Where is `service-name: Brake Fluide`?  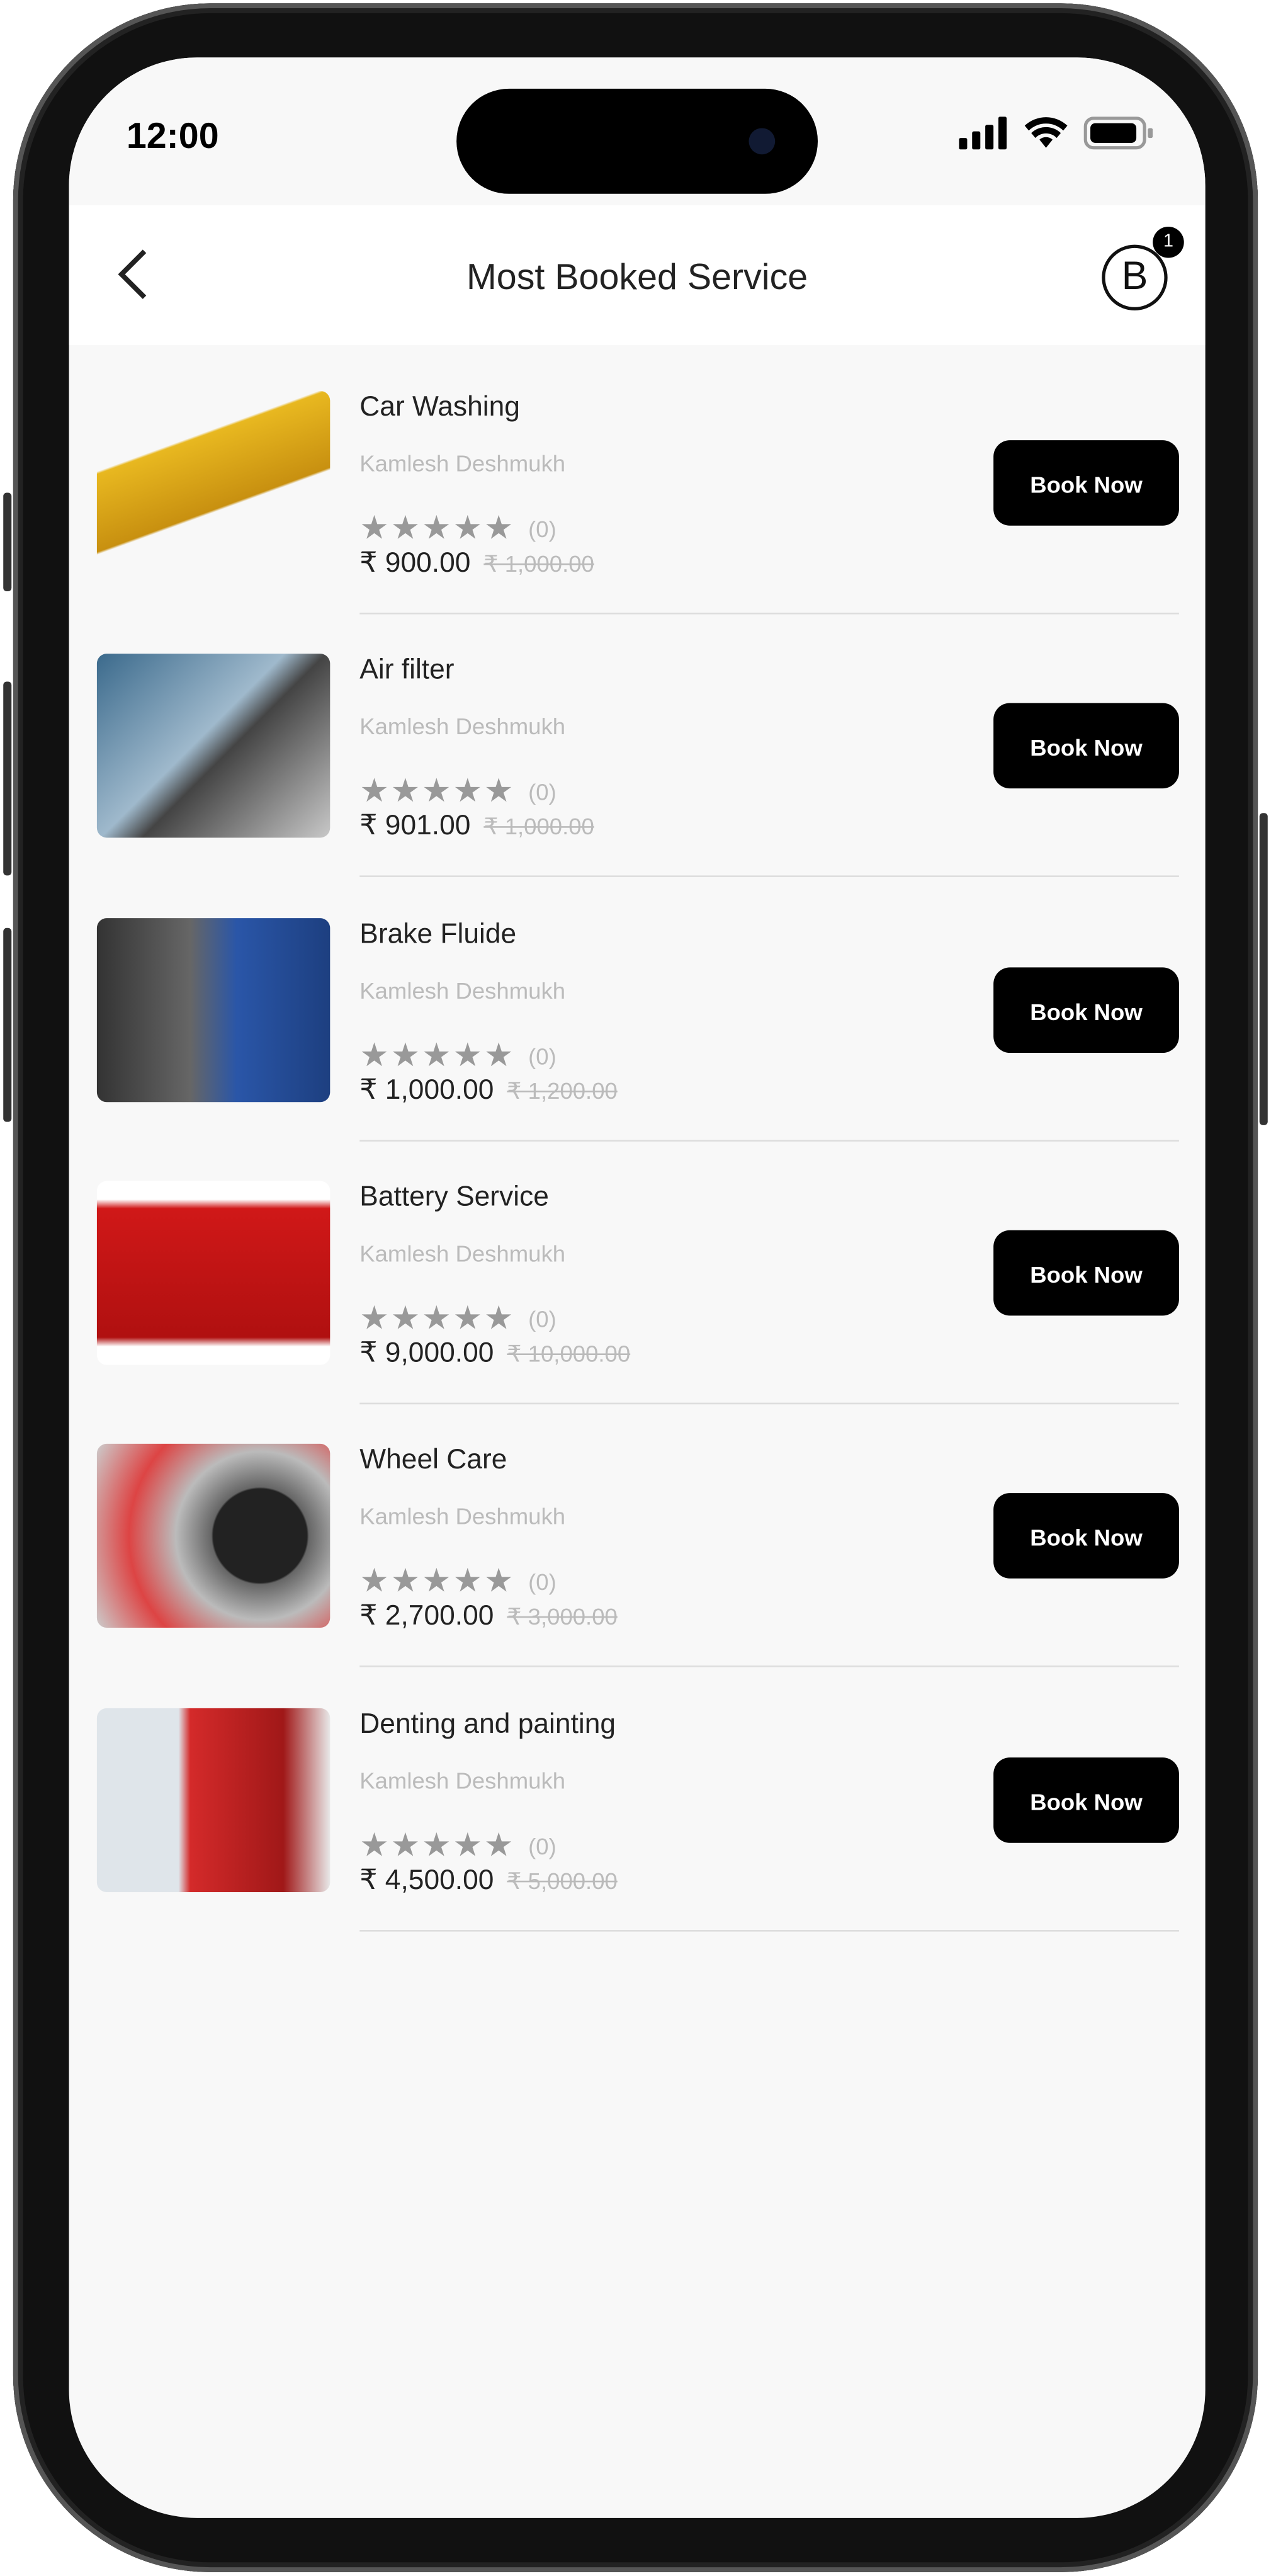
service-name: Brake Fluide is located at coordinates (438, 933).